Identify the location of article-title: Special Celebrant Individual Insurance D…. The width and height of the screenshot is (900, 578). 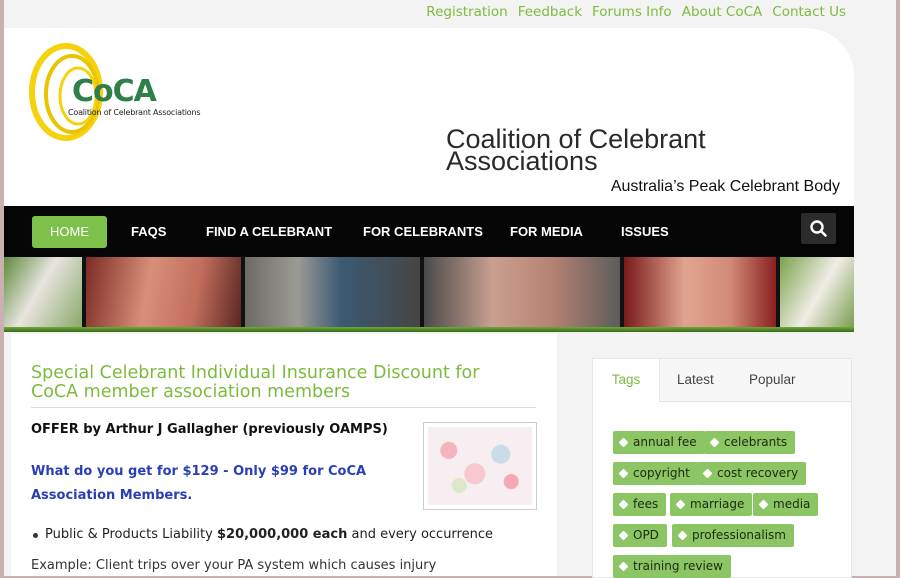
(281, 383).